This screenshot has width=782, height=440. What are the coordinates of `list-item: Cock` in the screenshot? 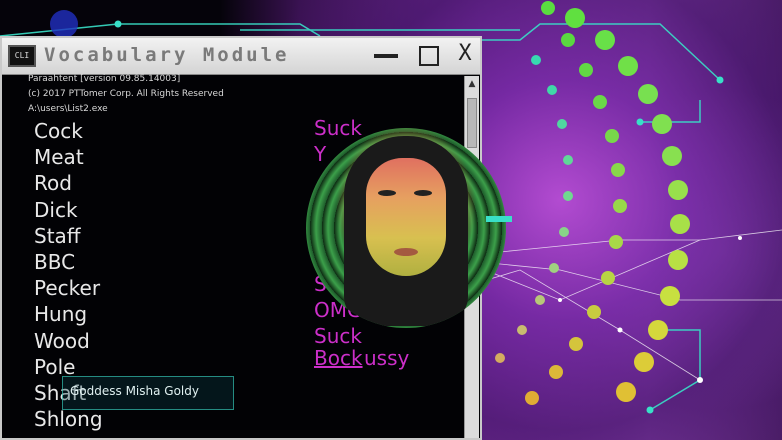 It's located at (58, 131).